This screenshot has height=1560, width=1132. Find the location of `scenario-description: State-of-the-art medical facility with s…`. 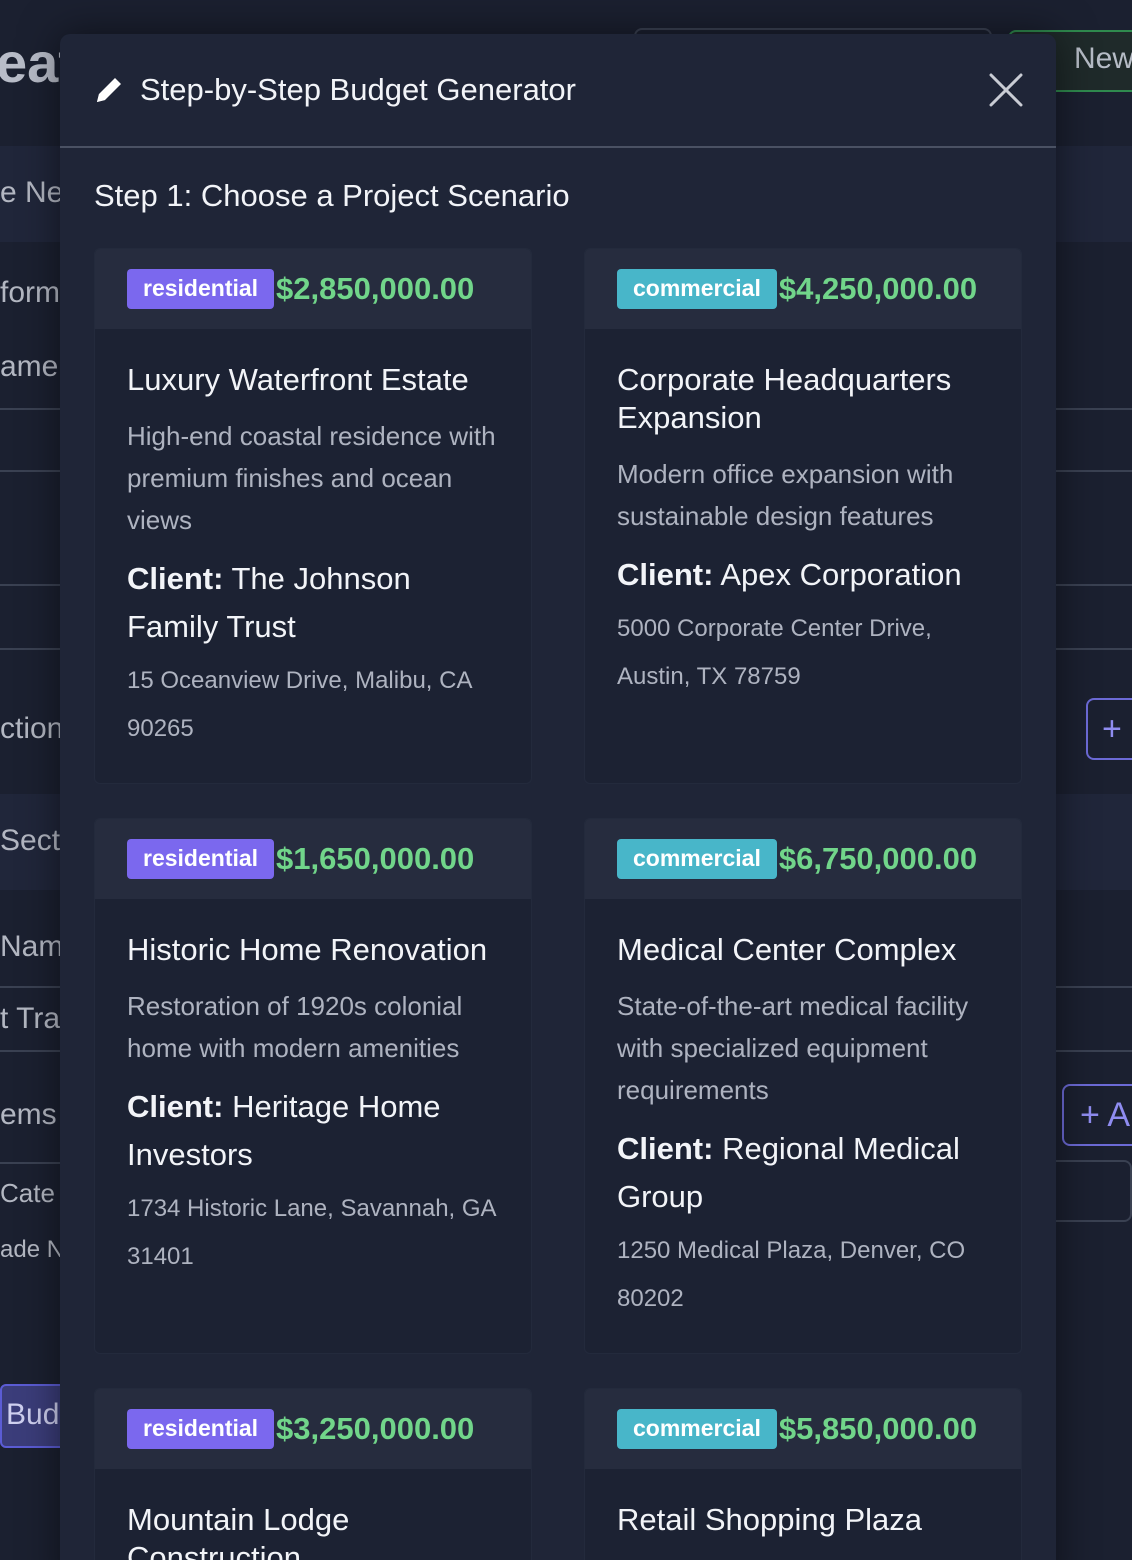

scenario-description: State-of-the-art medical facility with s… is located at coordinates (793, 1048).